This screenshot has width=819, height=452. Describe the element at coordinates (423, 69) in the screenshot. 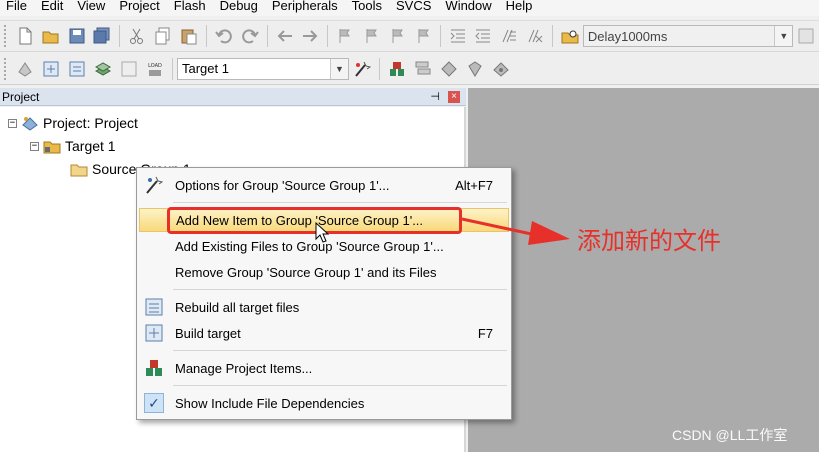

I see `file-extensions-icon` at that location.